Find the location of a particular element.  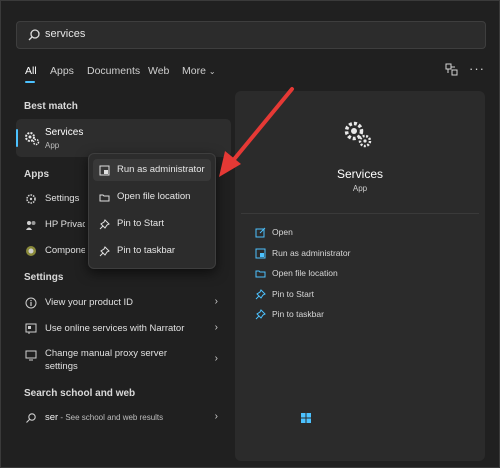

menu-open-file-location: Open file location is located at coordinates (152, 197).